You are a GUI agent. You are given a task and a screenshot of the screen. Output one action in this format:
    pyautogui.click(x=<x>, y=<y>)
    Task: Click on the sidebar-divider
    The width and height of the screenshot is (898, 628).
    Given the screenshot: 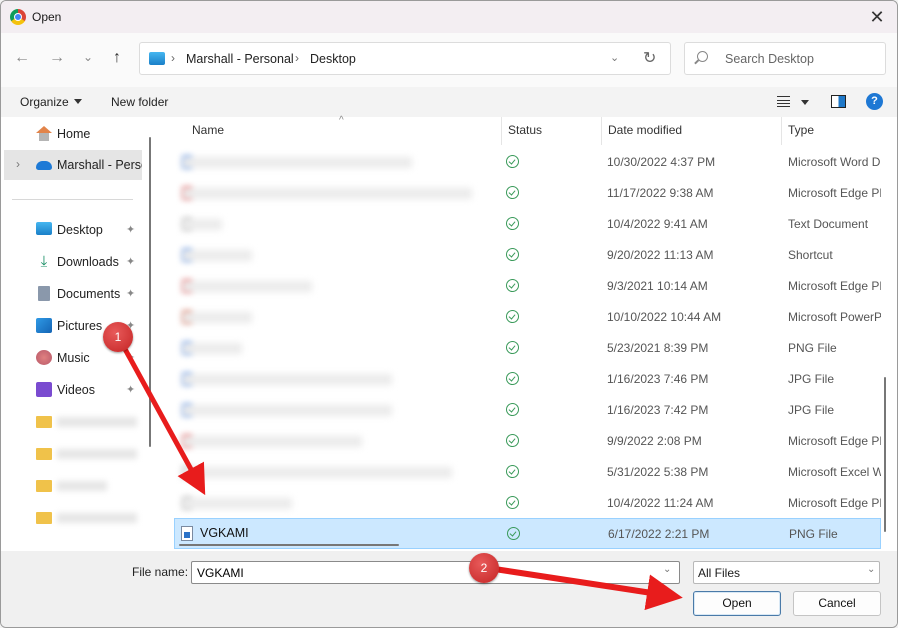 What is the action you would take?
    pyautogui.click(x=72, y=199)
    